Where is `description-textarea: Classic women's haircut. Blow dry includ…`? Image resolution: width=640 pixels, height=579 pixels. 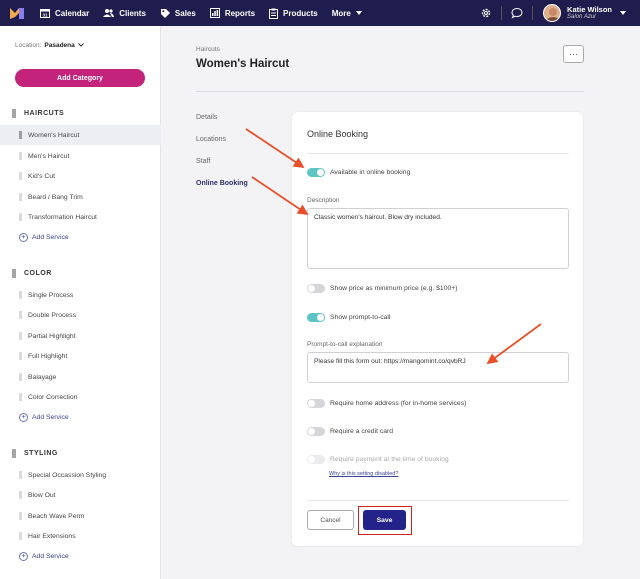
description-textarea: Classic women's haircut. Blow dry includ… is located at coordinates (438, 238).